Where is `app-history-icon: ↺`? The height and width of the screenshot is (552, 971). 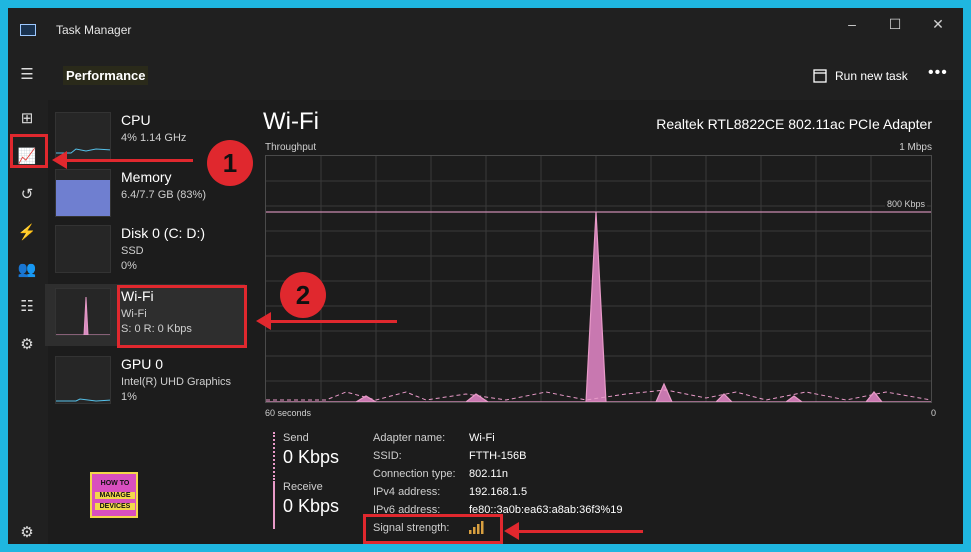
app-history-icon: ↺ is located at coordinates (27, 195).